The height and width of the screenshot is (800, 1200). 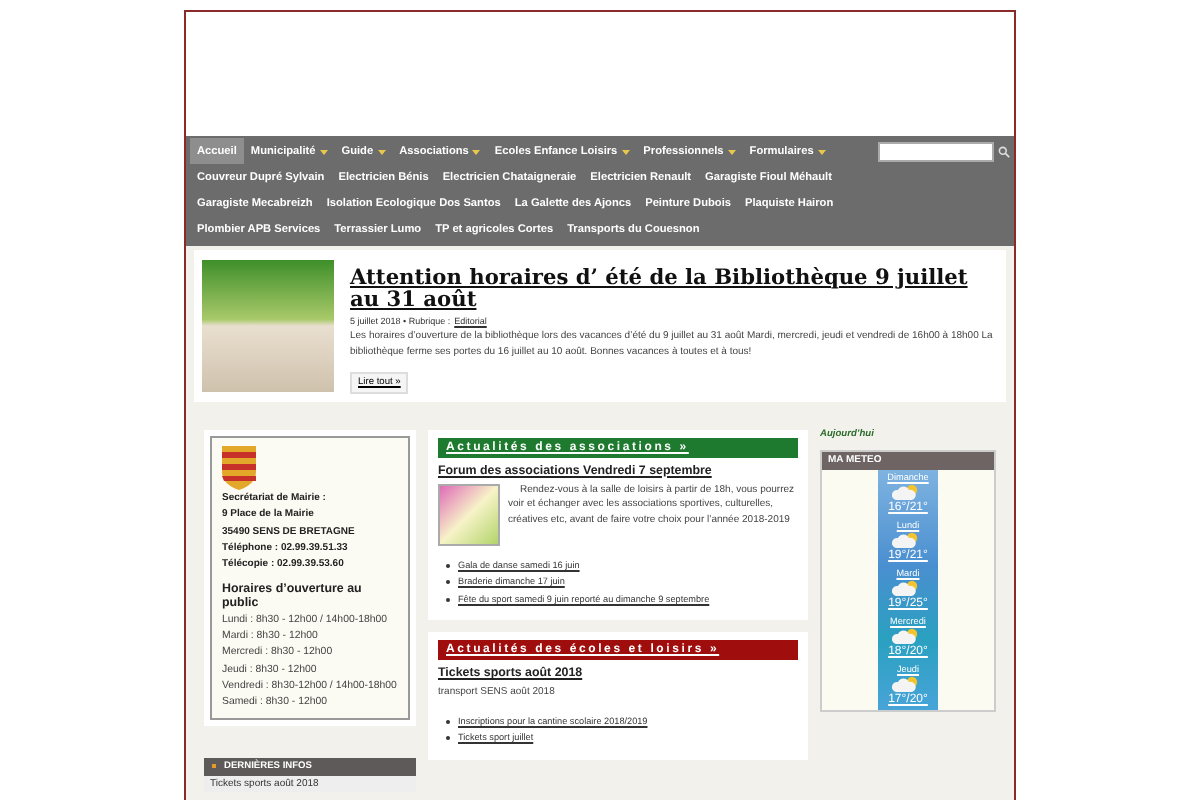 I want to click on search-field, so click(x=936, y=151).